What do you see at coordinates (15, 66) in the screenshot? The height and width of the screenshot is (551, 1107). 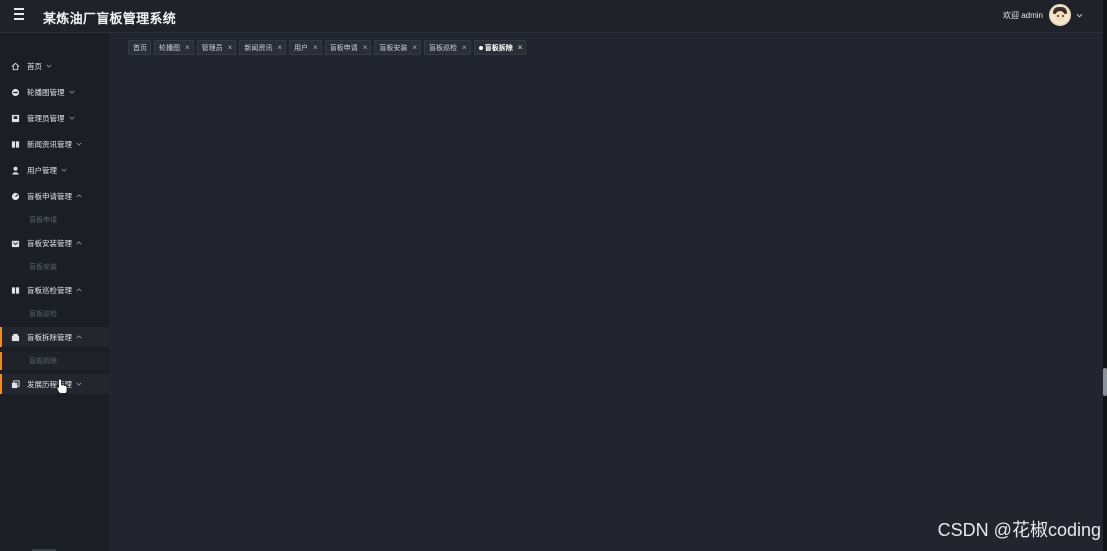 I see `home-icon` at bounding box center [15, 66].